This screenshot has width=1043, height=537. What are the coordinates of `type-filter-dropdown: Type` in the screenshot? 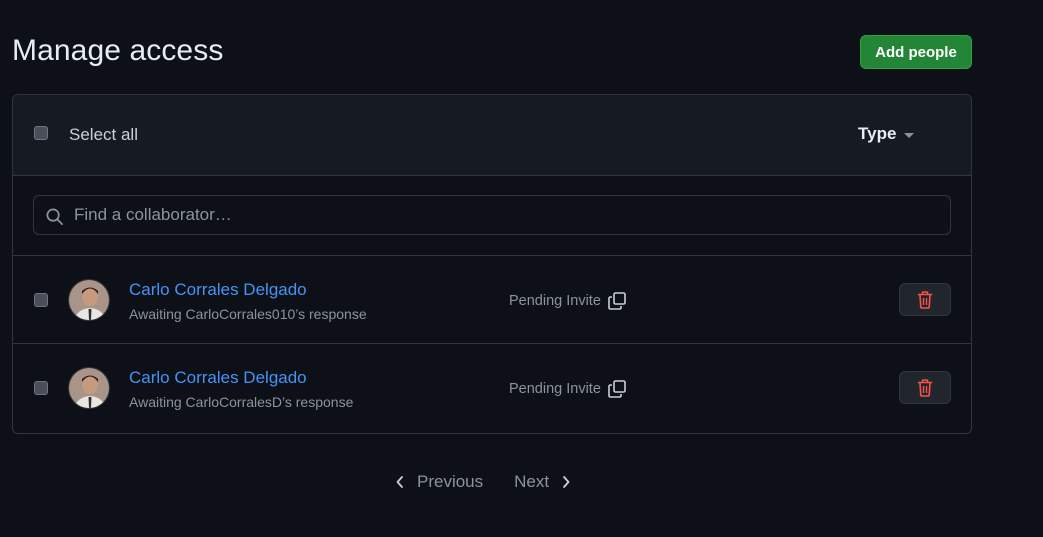 It's located at (886, 134).